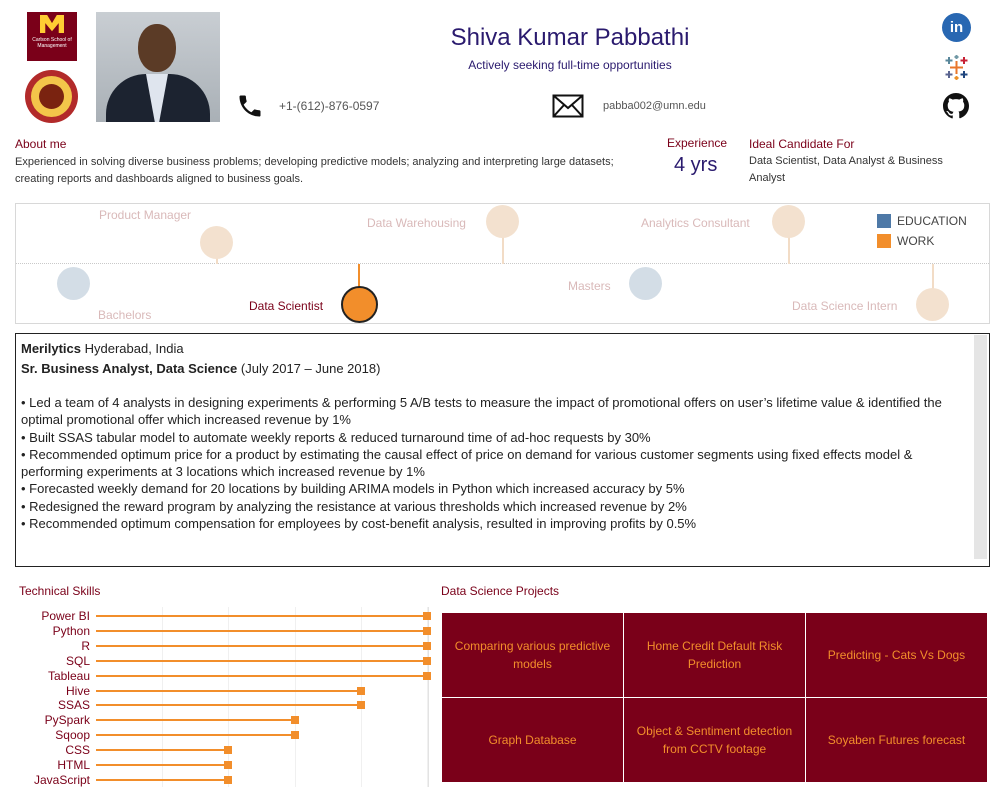 This screenshot has height=791, width=990. Describe the element at coordinates (932, 221) in the screenshot. I see `legend-label-education: EDUCATION` at that location.